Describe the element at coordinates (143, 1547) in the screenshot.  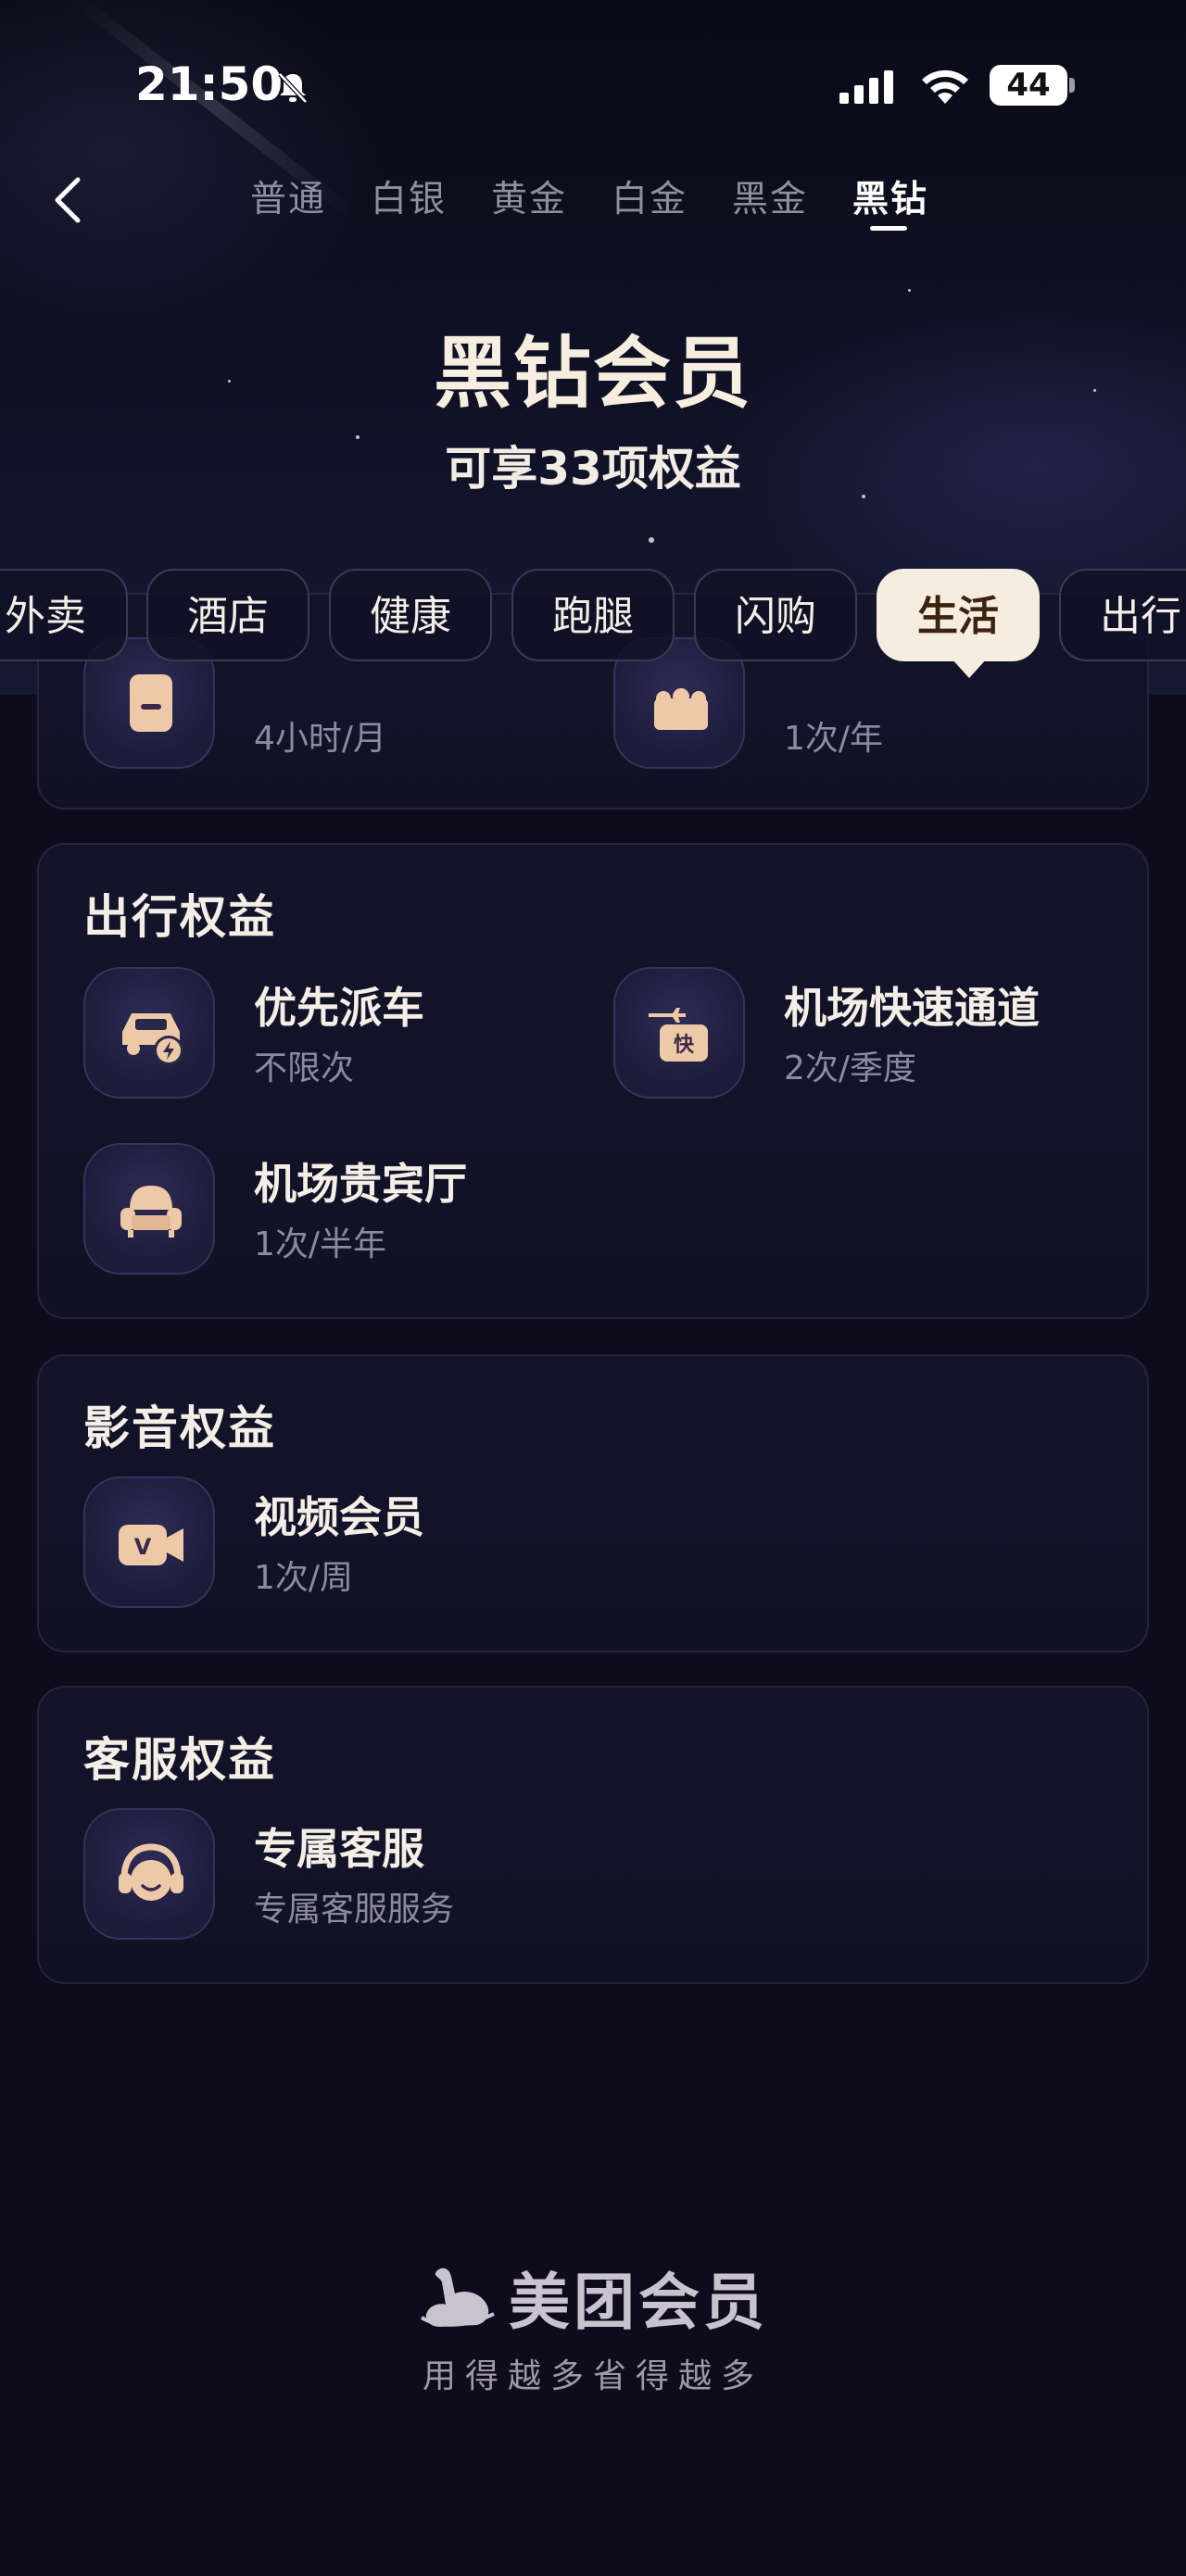
I see `video-badge: V` at that location.